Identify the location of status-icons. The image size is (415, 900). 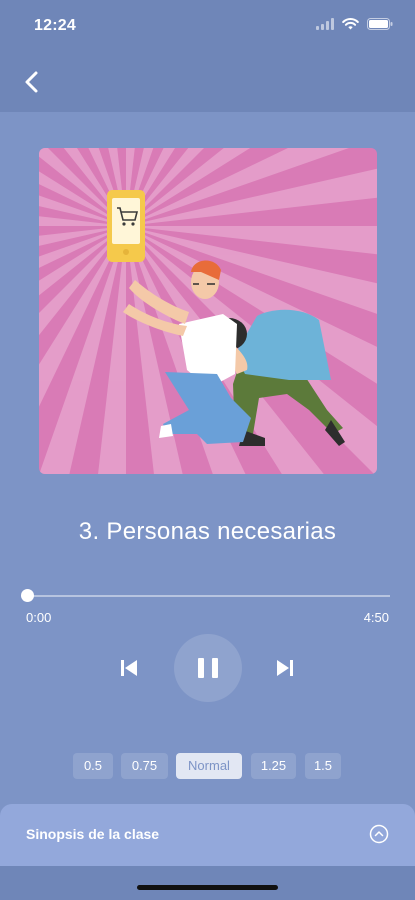
(354, 24).